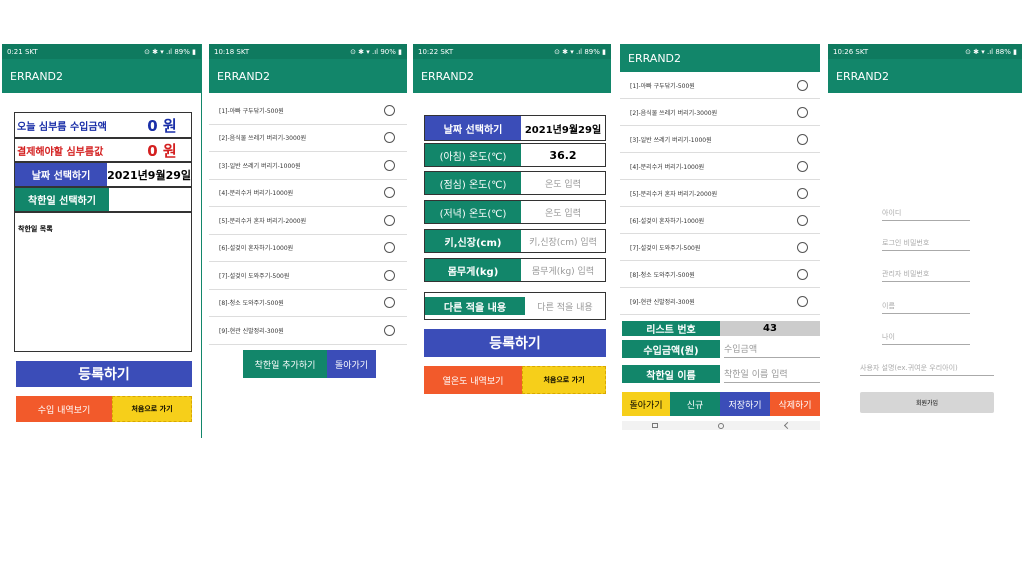 This screenshot has width=1024, height=578. Describe the element at coordinates (926, 244) in the screenshot. I see `login-password-input: 로그인 비밀번호` at that location.